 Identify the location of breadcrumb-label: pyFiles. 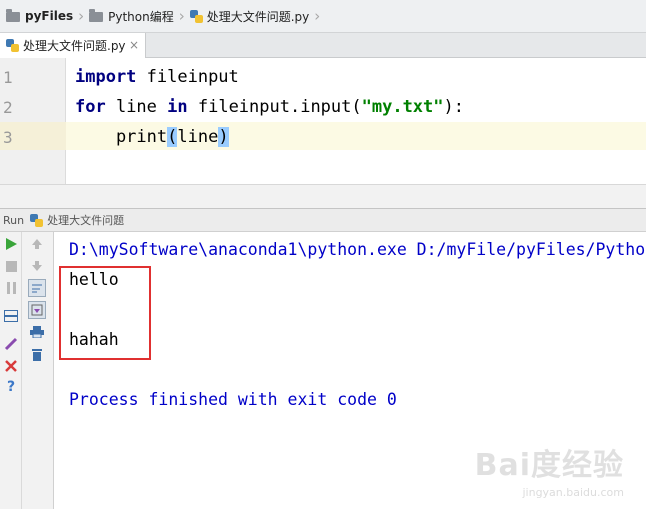
(49, 16).